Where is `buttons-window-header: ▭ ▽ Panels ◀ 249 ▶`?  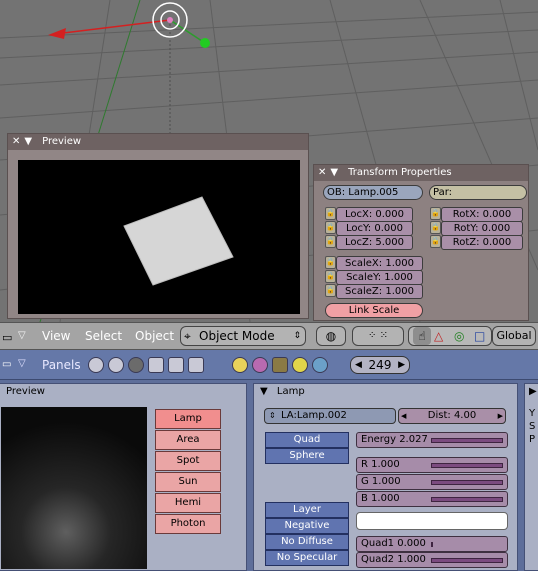
buttons-window-header: ▭ ▽ Panels ◀ 249 ▶ is located at coordinates (269, 365).